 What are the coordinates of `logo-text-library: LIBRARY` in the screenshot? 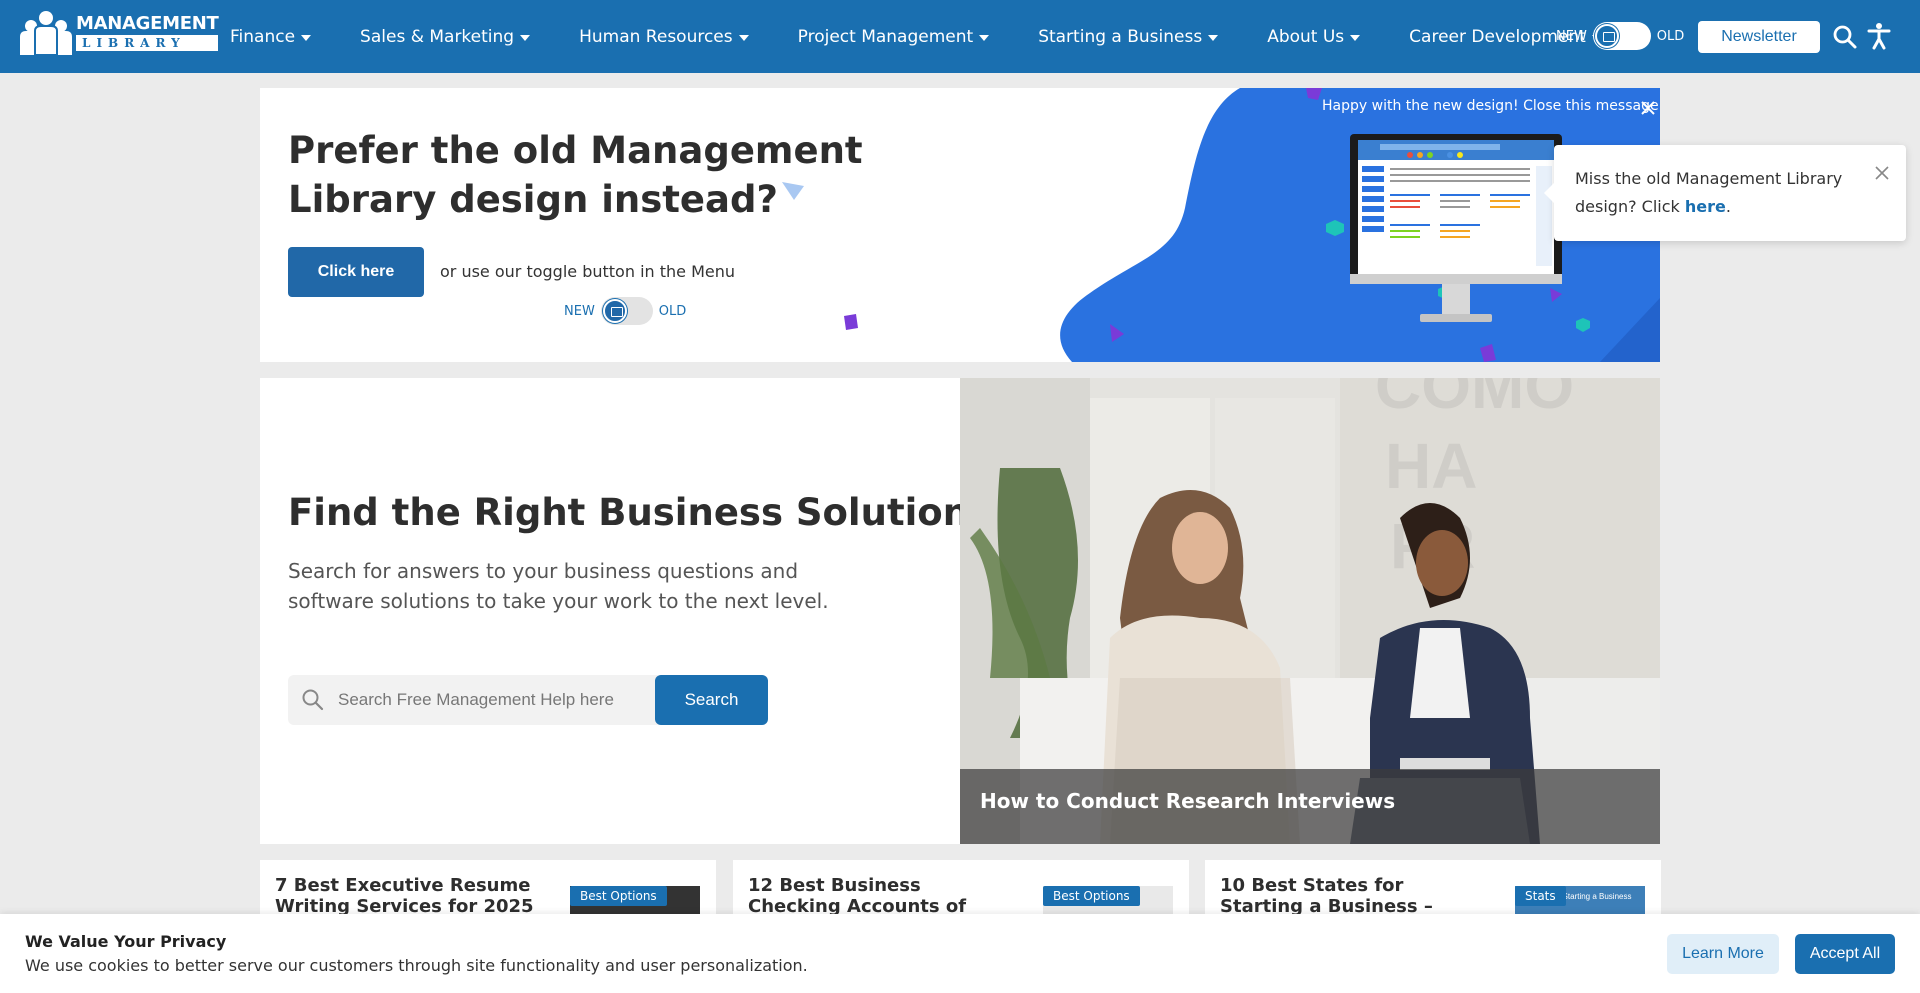 It's located at (147, 42).